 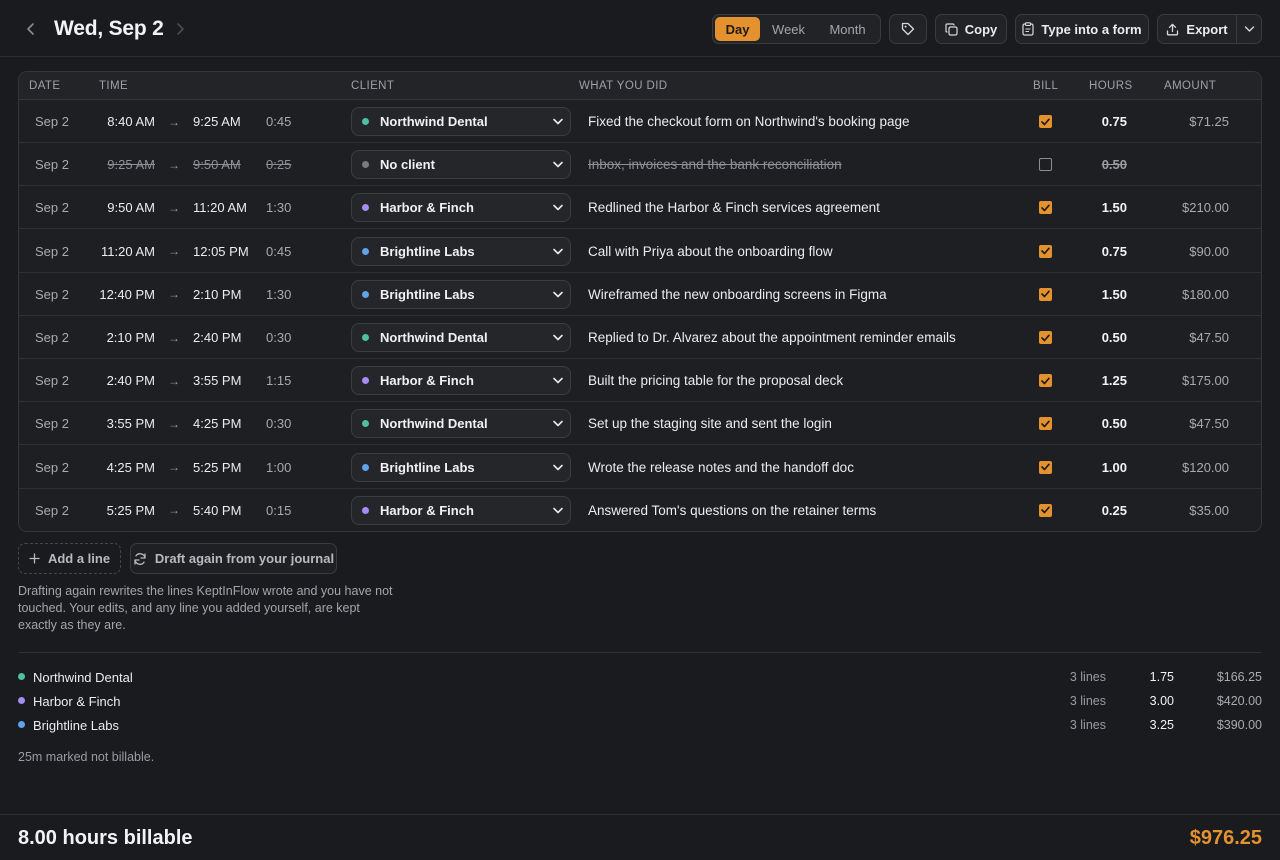 What do you see at coordinates (737, 29) in the screenshot?
I see `view-day-tab: Day` at bounding box center [737, 29].